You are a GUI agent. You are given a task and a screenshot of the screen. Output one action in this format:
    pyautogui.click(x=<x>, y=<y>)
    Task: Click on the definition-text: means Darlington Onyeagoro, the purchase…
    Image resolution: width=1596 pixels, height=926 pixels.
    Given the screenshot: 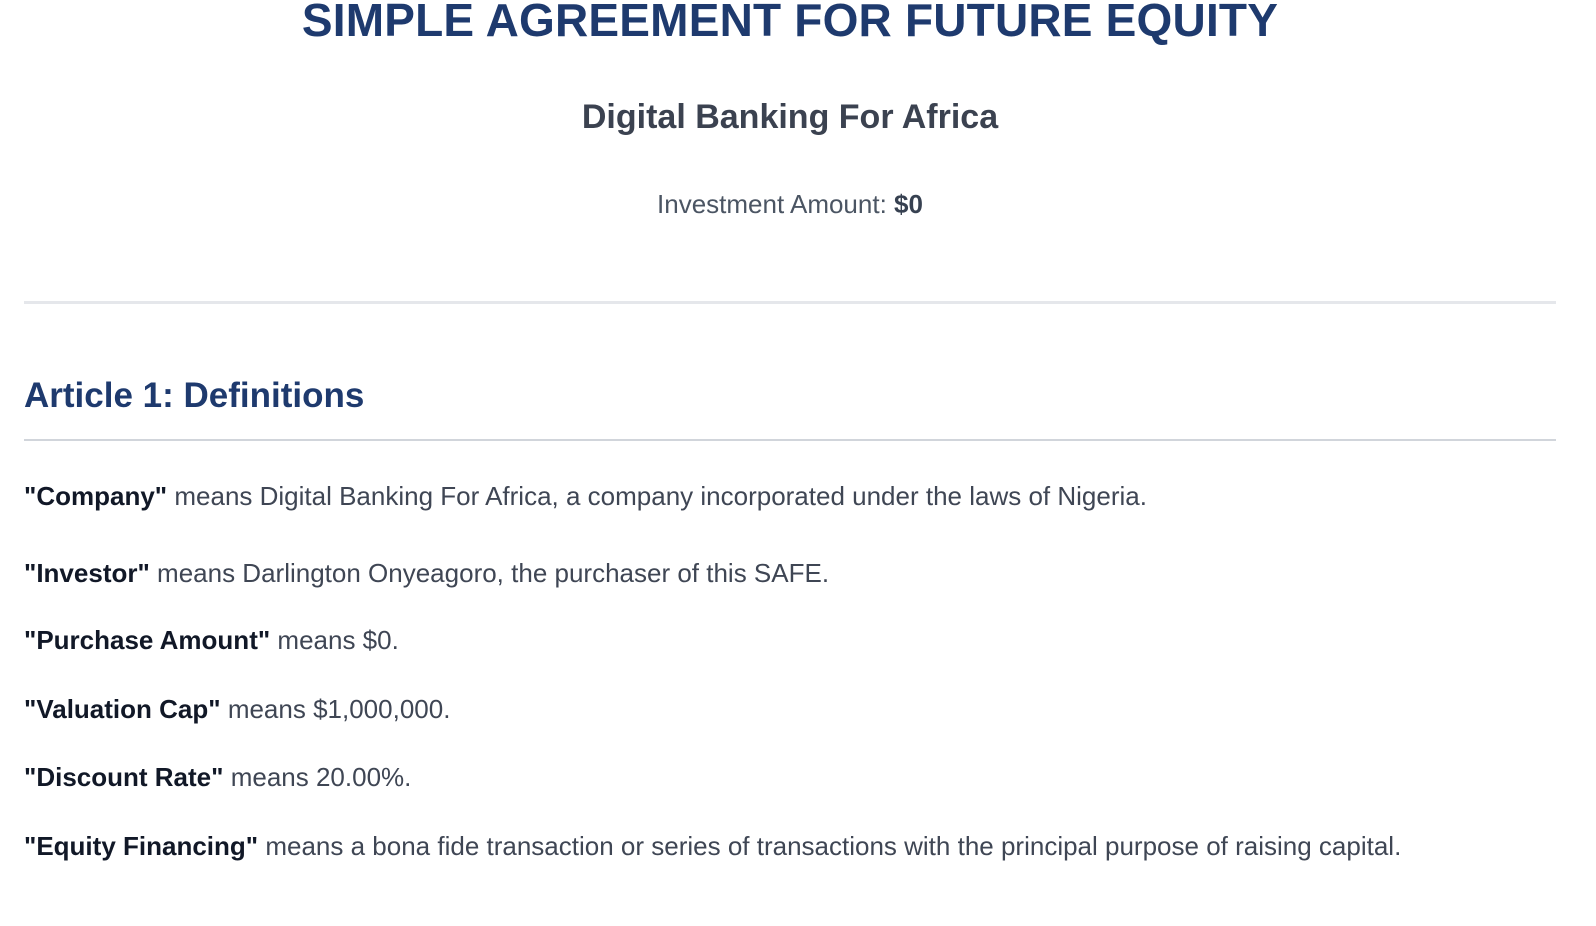 What is the action you would take?
    pyautogui.click(x=493, y=573)
    